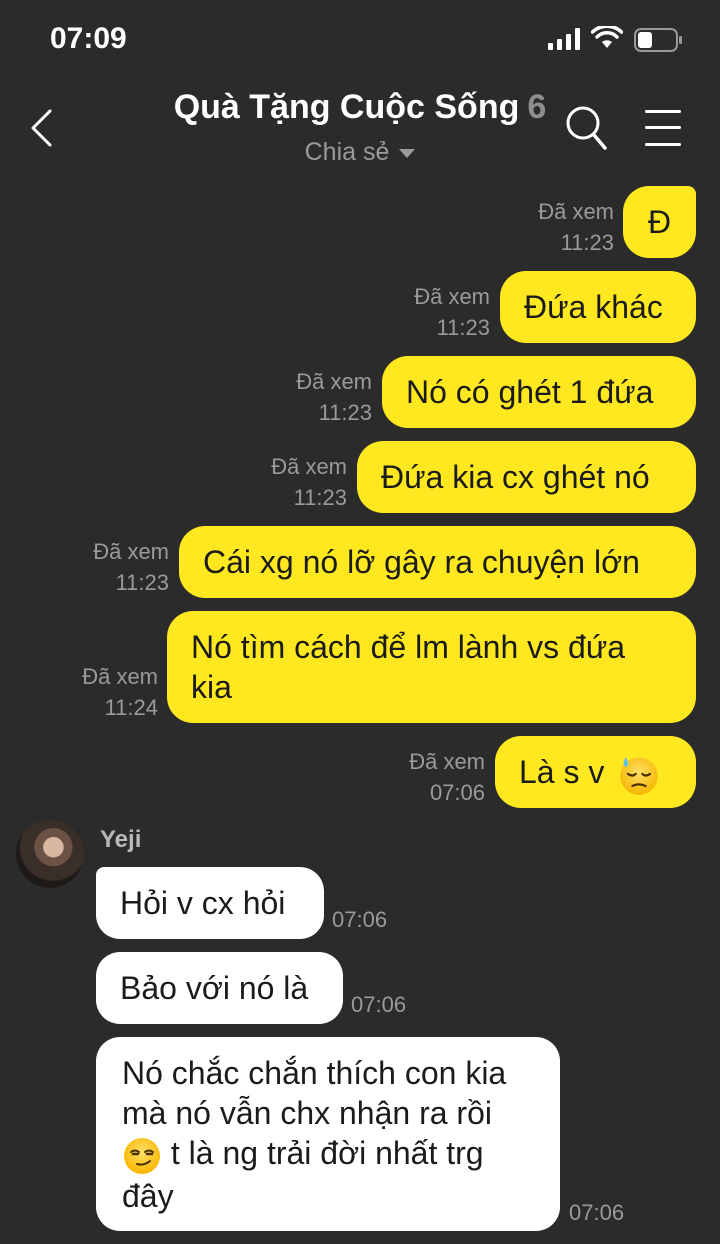 This screenshot has width=720, height=1244. I want to click on downcast-sweat-face-icon, so click(639, 775).